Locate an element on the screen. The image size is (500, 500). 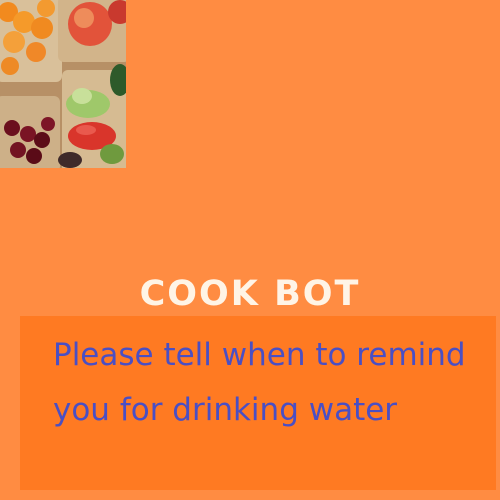
app-title: COOK BOT is located at coordinates (250, 294).